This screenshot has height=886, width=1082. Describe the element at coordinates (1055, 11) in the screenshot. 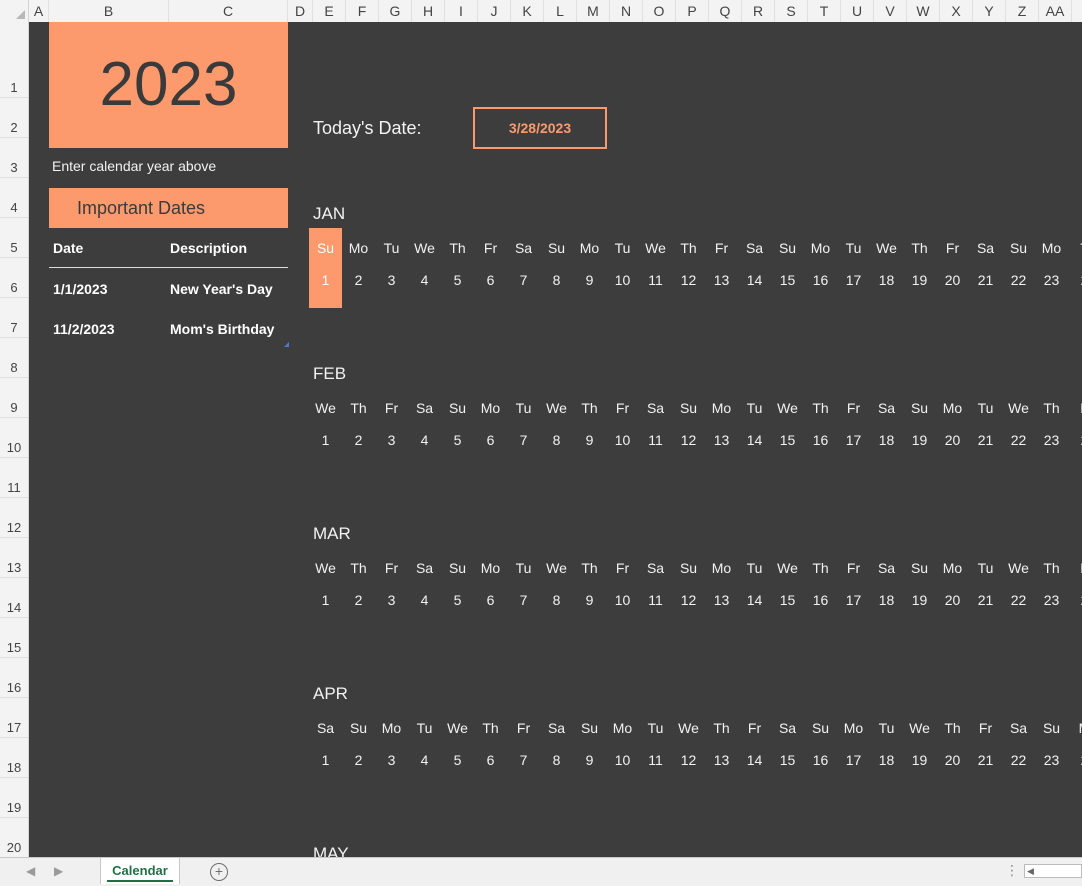

I see `column-header: AA` at that location.